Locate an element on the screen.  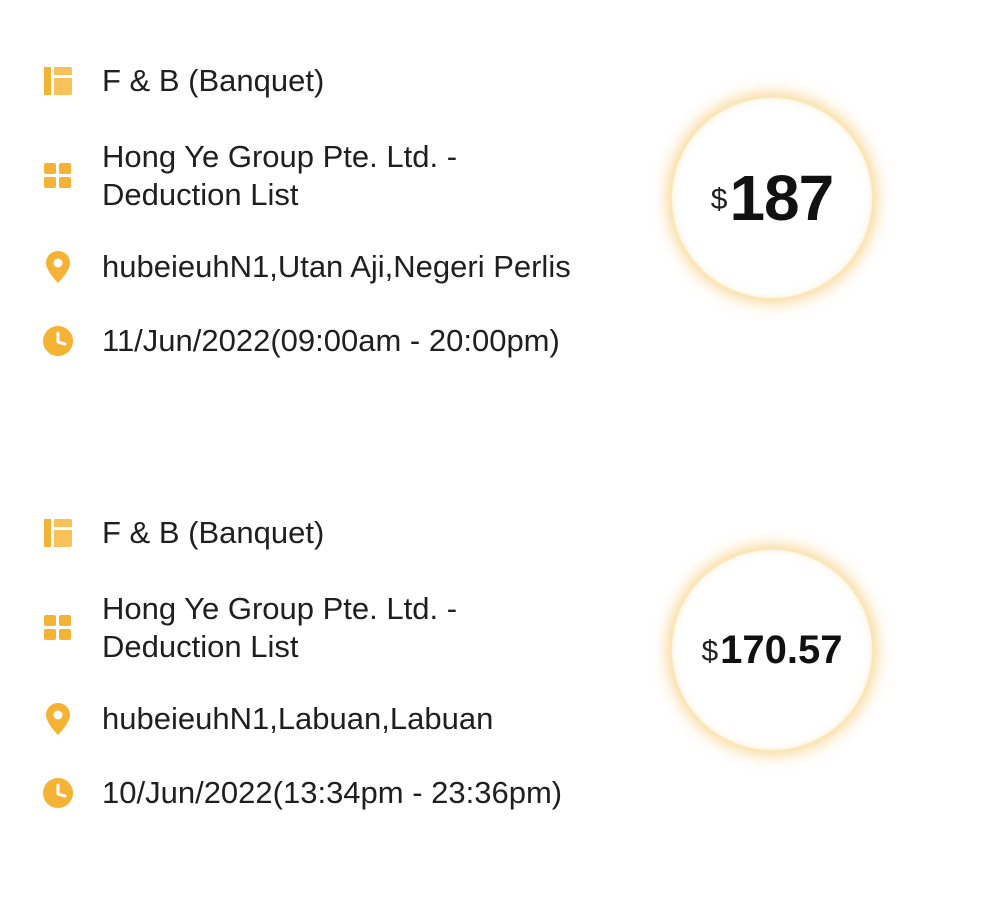
amount-badge: $170.57 is located at coordinates (772, 650).